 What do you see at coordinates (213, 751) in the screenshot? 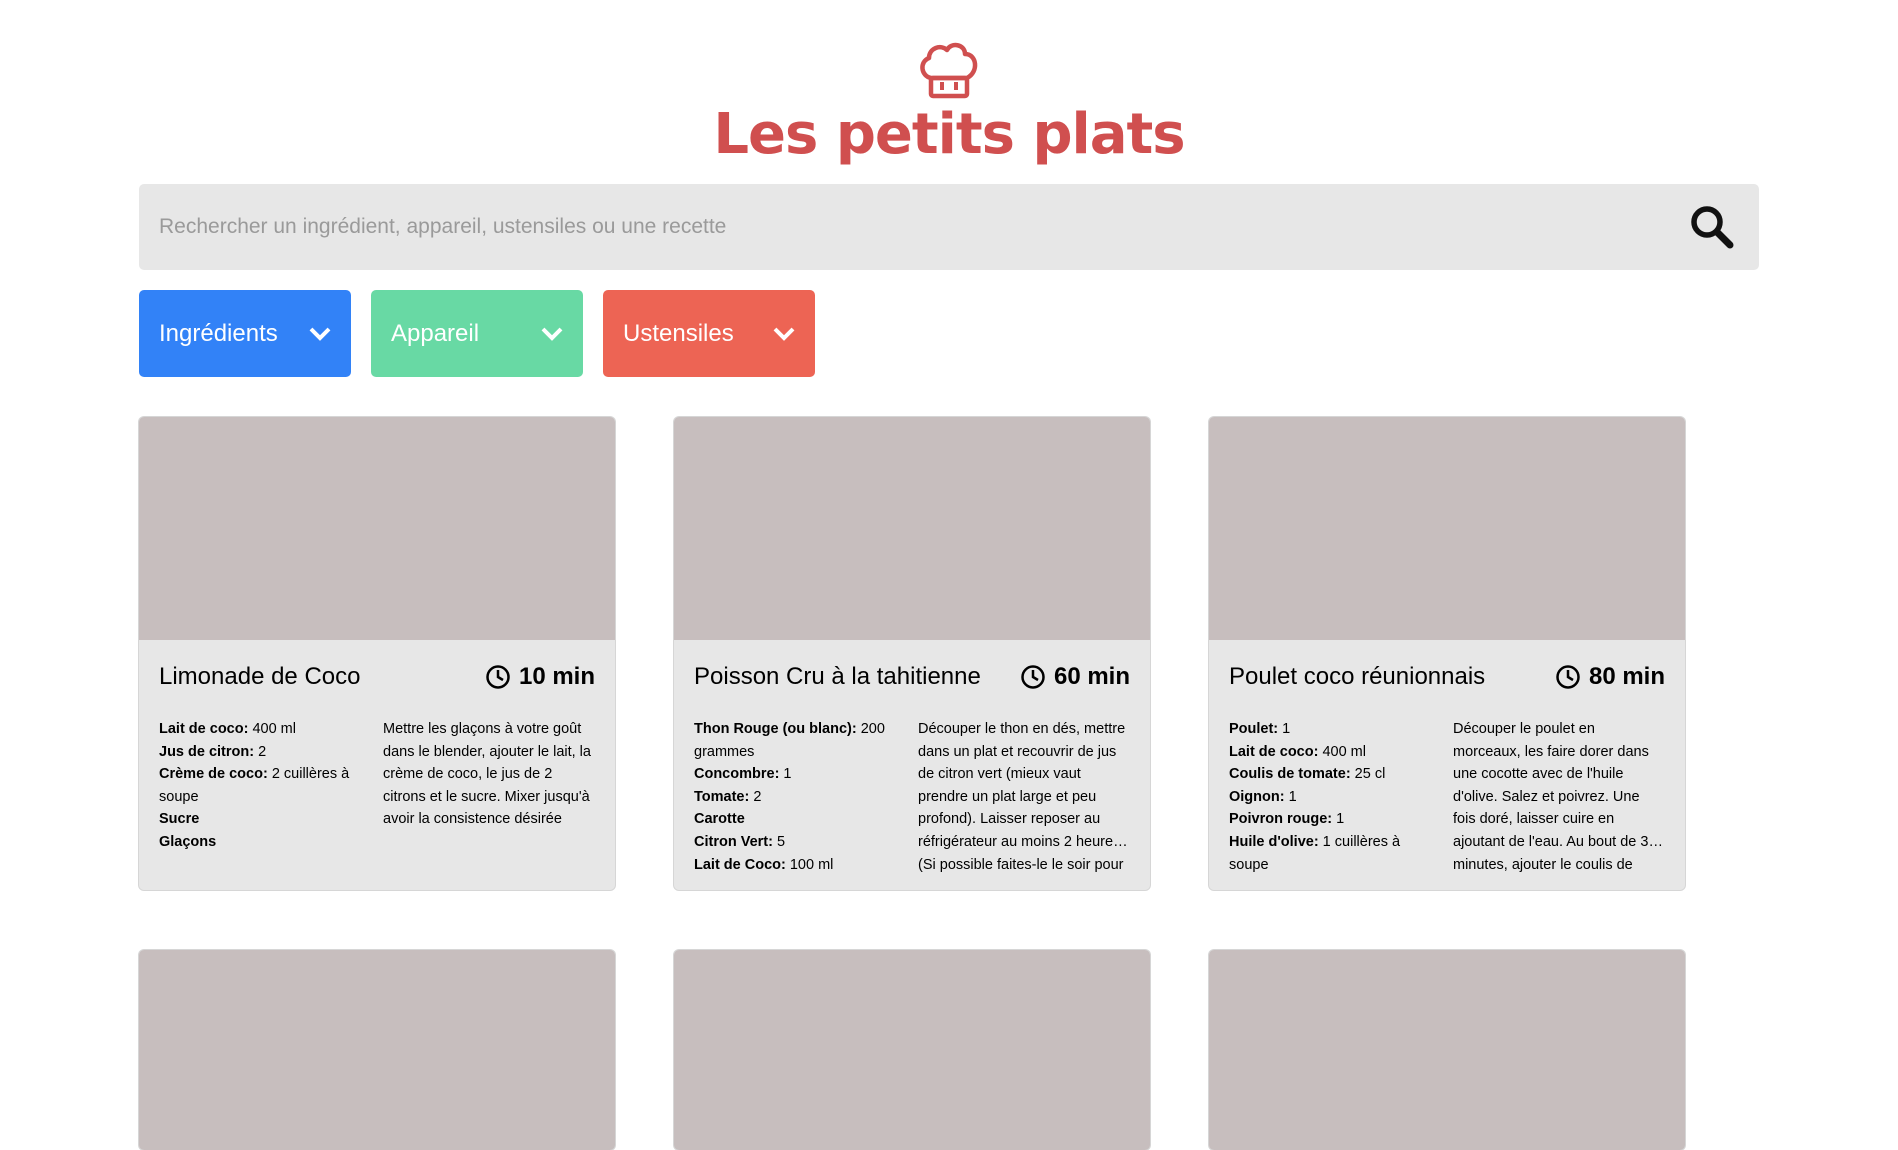
I see `ingredient-item: Jus de citron: 2` at bounding box center [213, 751].